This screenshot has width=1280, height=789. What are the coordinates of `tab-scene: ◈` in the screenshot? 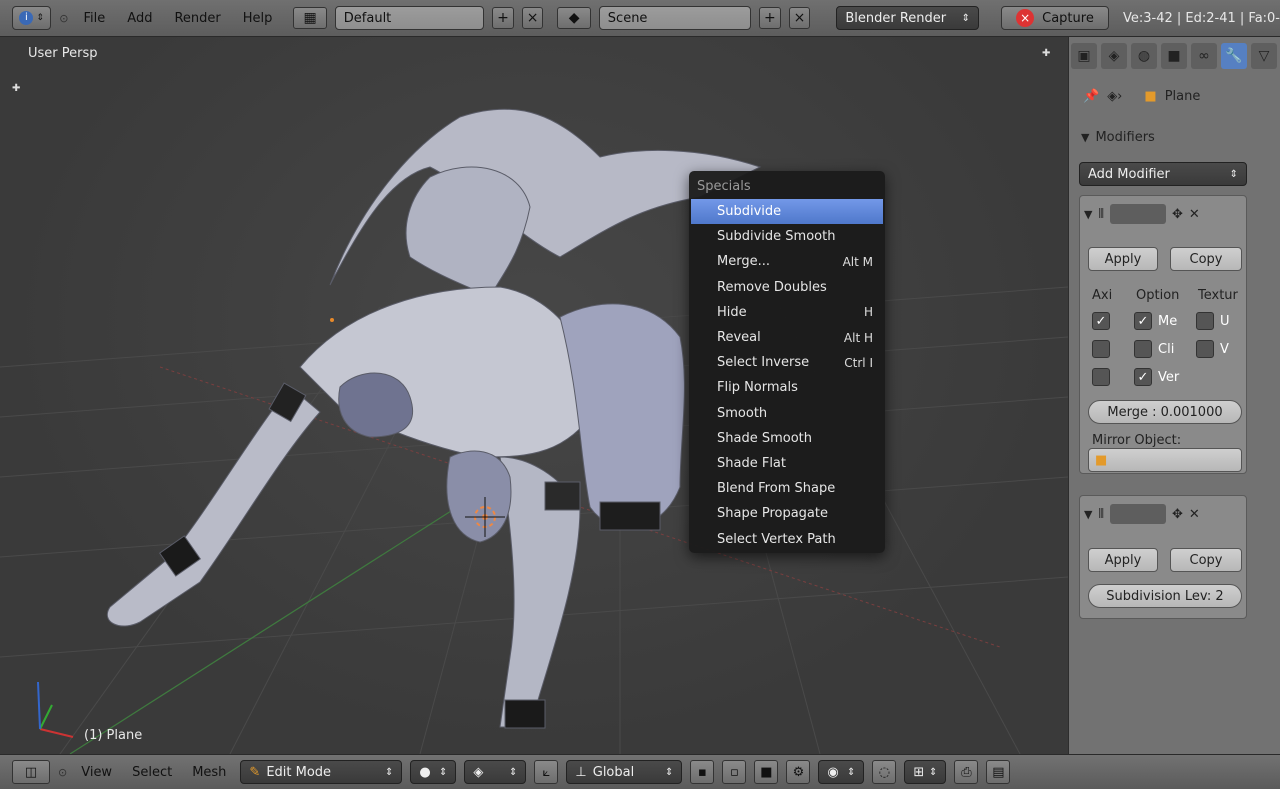 It's located at (1114, 56).